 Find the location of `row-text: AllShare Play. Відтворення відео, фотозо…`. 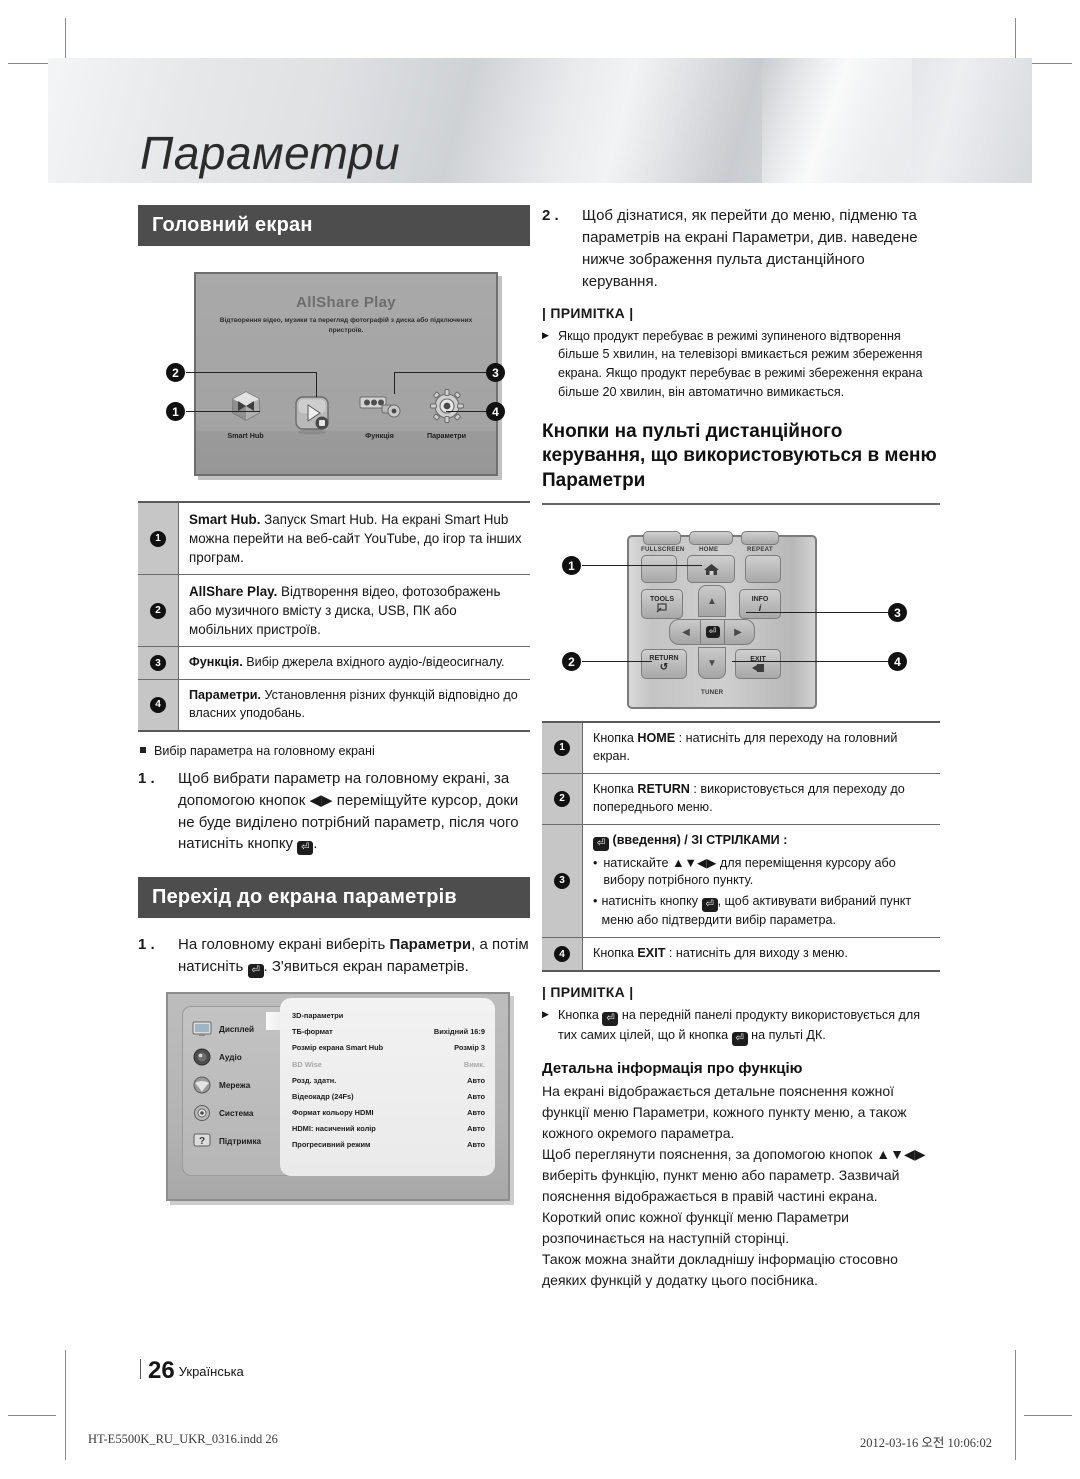

row-text: AllShare Play. Відтворення відео, фотозо… is located at coordinates (354, 610).